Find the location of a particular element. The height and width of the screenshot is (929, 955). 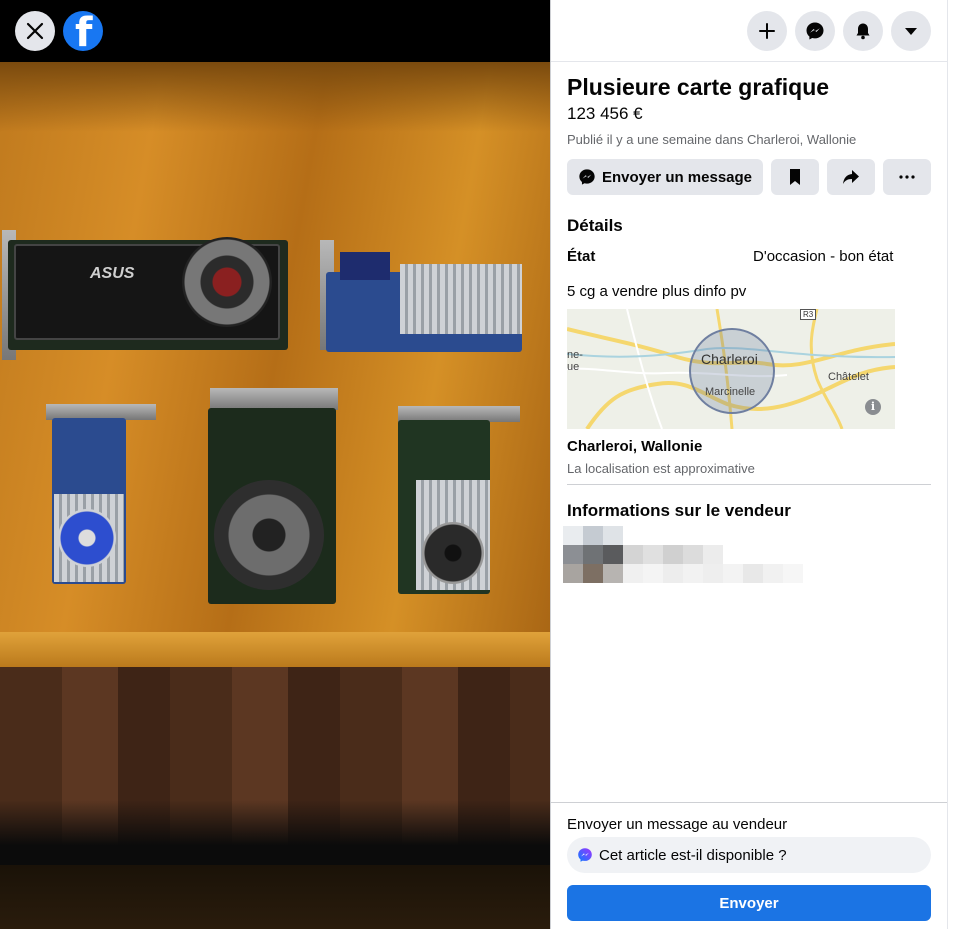

caret-down-icon is located at coordinates (911, 31).